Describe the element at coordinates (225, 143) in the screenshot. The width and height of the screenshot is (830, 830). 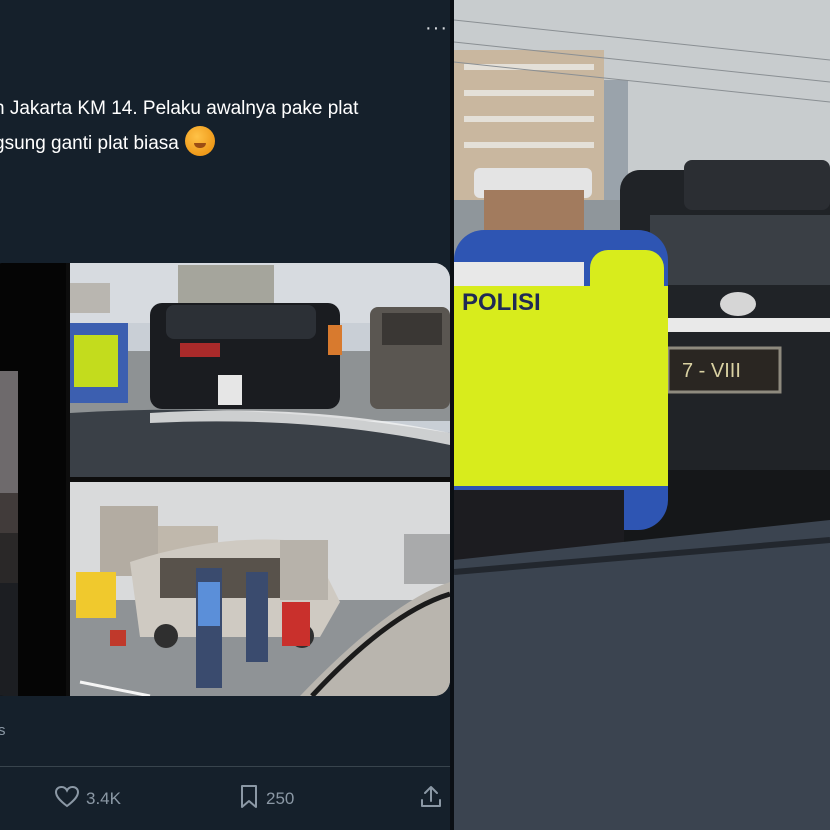
I see `tweet-text-line-2: gsung ganti plat biasa` at that location.